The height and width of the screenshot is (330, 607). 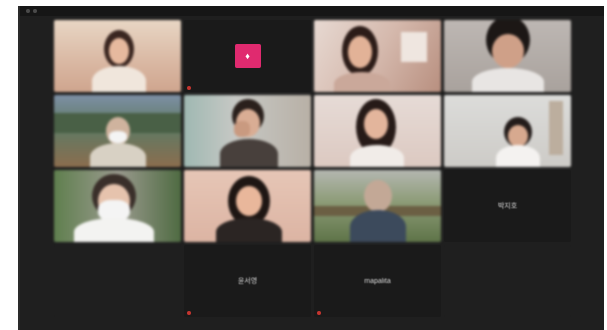 I want to click on participant-name: 윤서영, so click(x=247, y=281).